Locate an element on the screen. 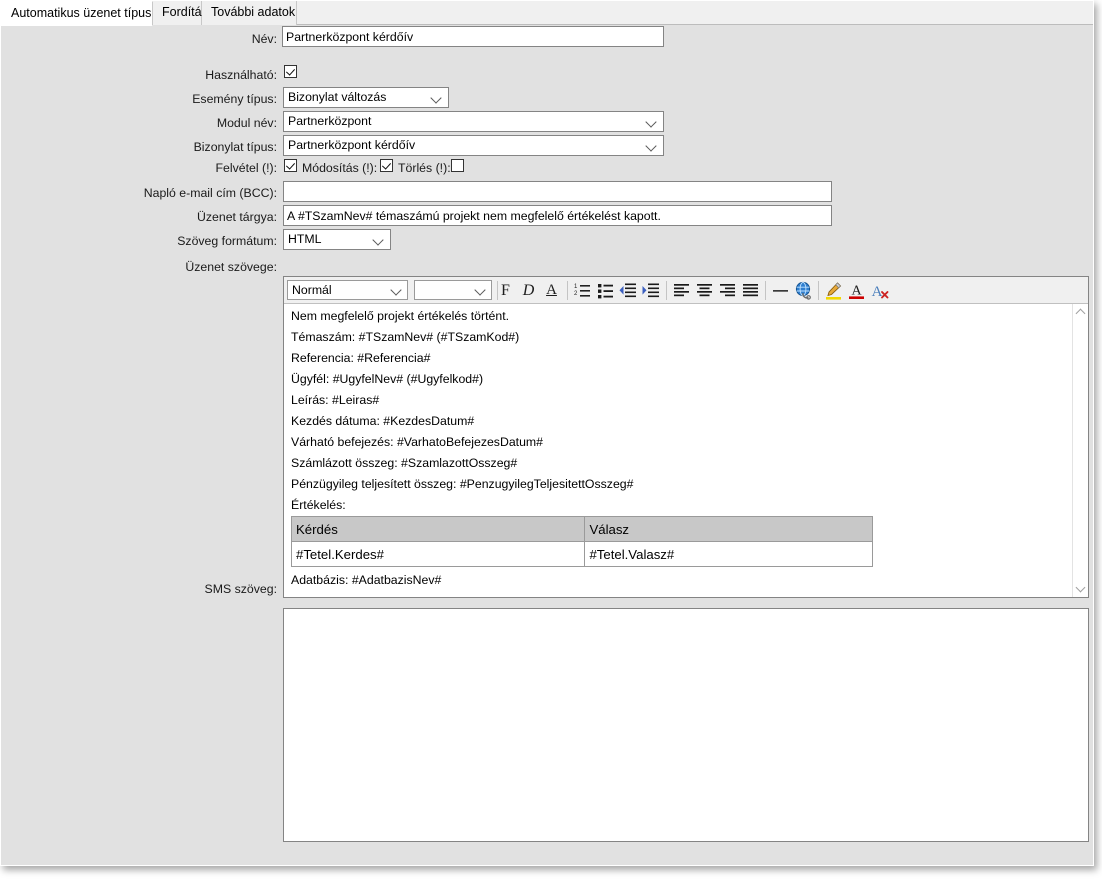 The height and width of the screenshot is (881, 1102). delete-checkbox is located at coordinates (457, 165).